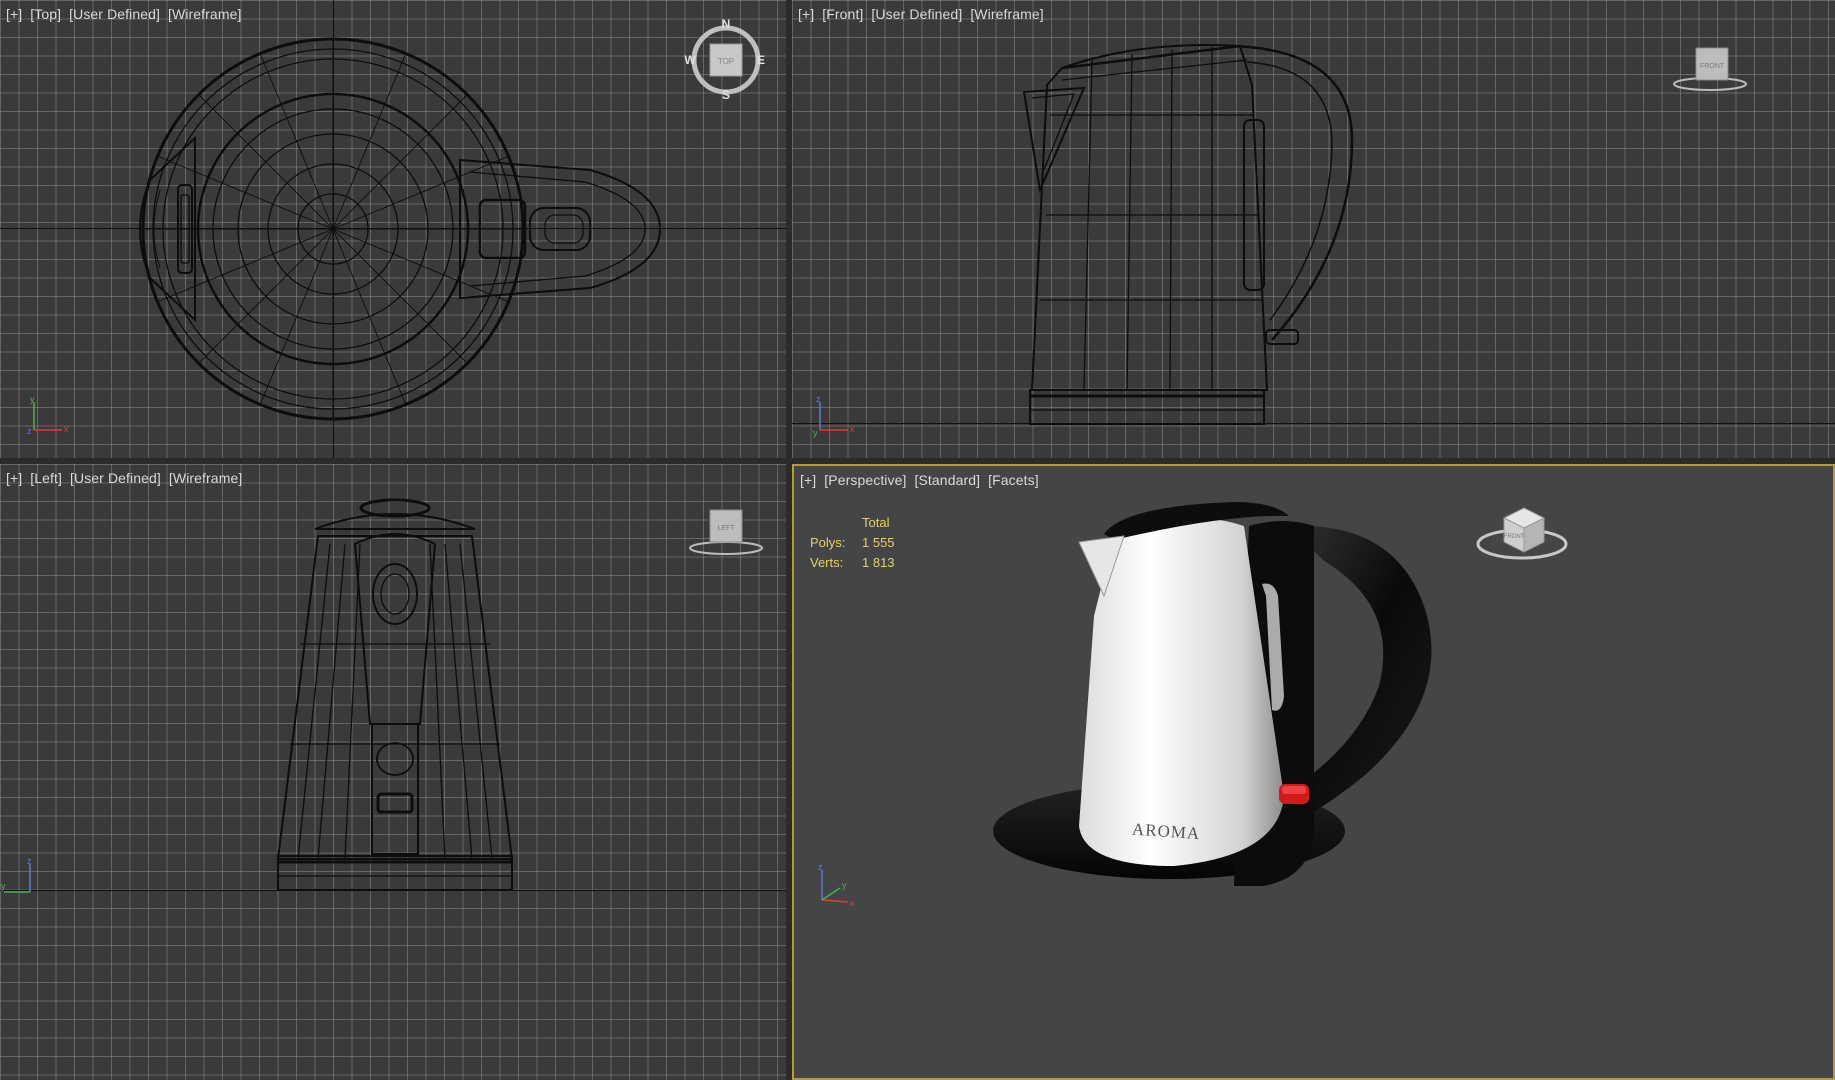 This screenshot has height=1080, width=1835. I want to click on viewcube-front: FRONT, so click(1710, 68).